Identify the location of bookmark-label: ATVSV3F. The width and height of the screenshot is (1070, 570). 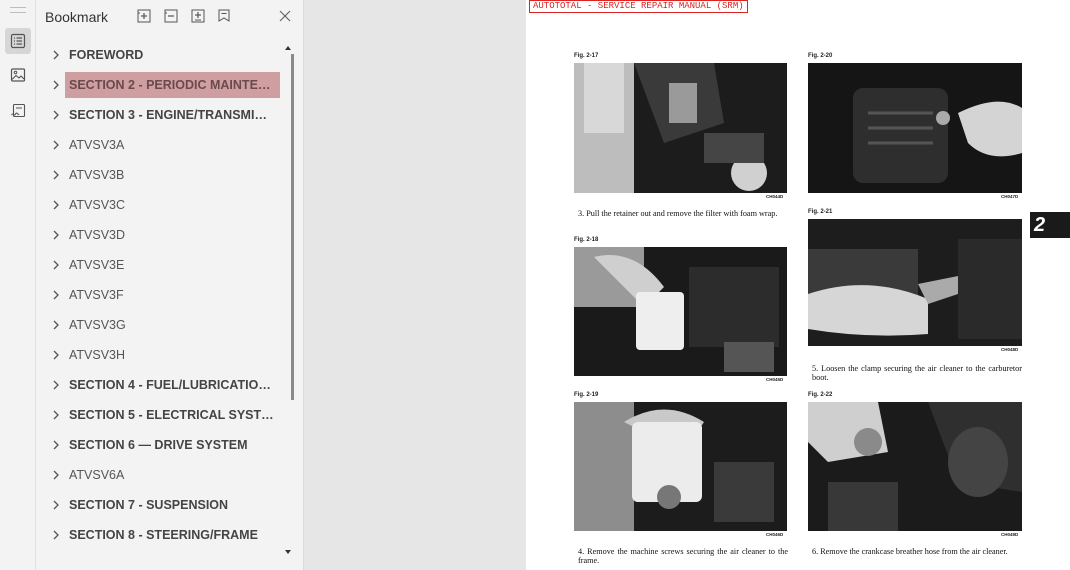
(96, 295).